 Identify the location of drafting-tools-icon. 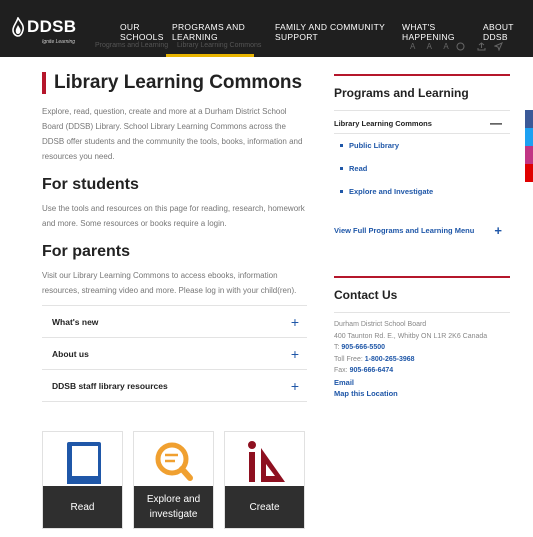
(264, 460).